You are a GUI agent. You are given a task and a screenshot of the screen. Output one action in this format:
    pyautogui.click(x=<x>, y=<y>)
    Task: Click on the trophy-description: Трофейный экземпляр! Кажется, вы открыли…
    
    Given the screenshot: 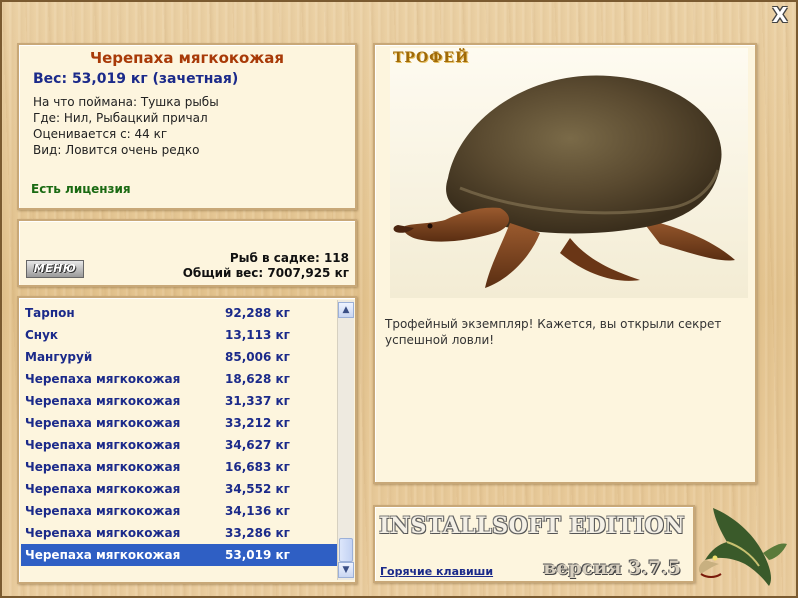 What is the action you would take?
    pyautogui.click(x=553, y=332)
    